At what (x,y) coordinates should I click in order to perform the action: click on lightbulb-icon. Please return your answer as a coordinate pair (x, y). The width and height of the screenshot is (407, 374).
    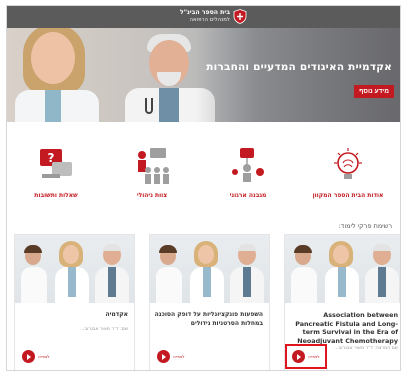
    Looking at the image, I should click on (348, 163).